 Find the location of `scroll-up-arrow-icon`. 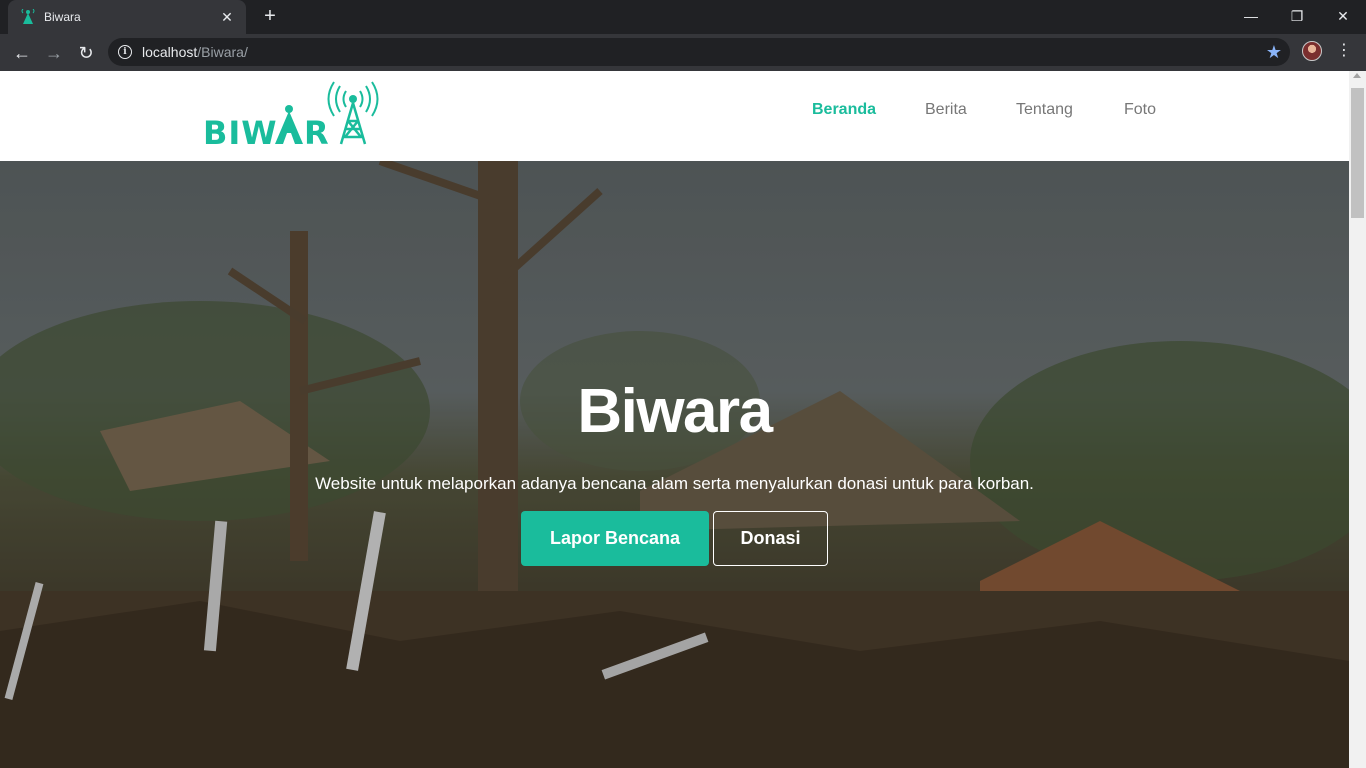

scroll-up-arrow-icon is located at coordinates (1357, 75).